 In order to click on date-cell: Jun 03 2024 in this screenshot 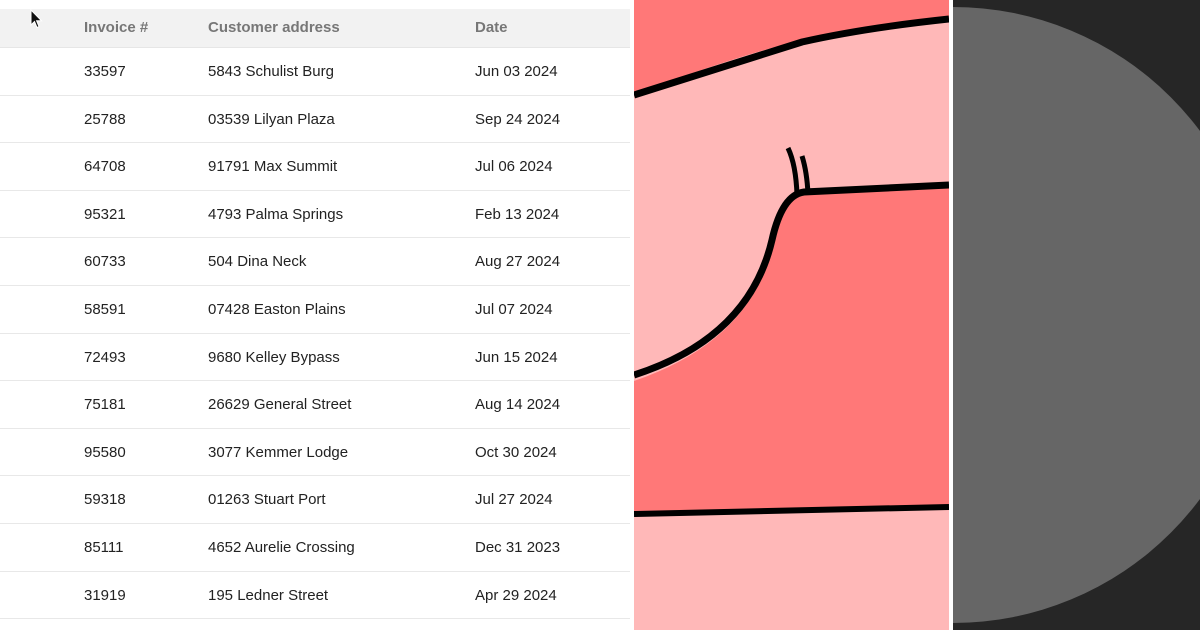, I will do `click(516, 71)`.